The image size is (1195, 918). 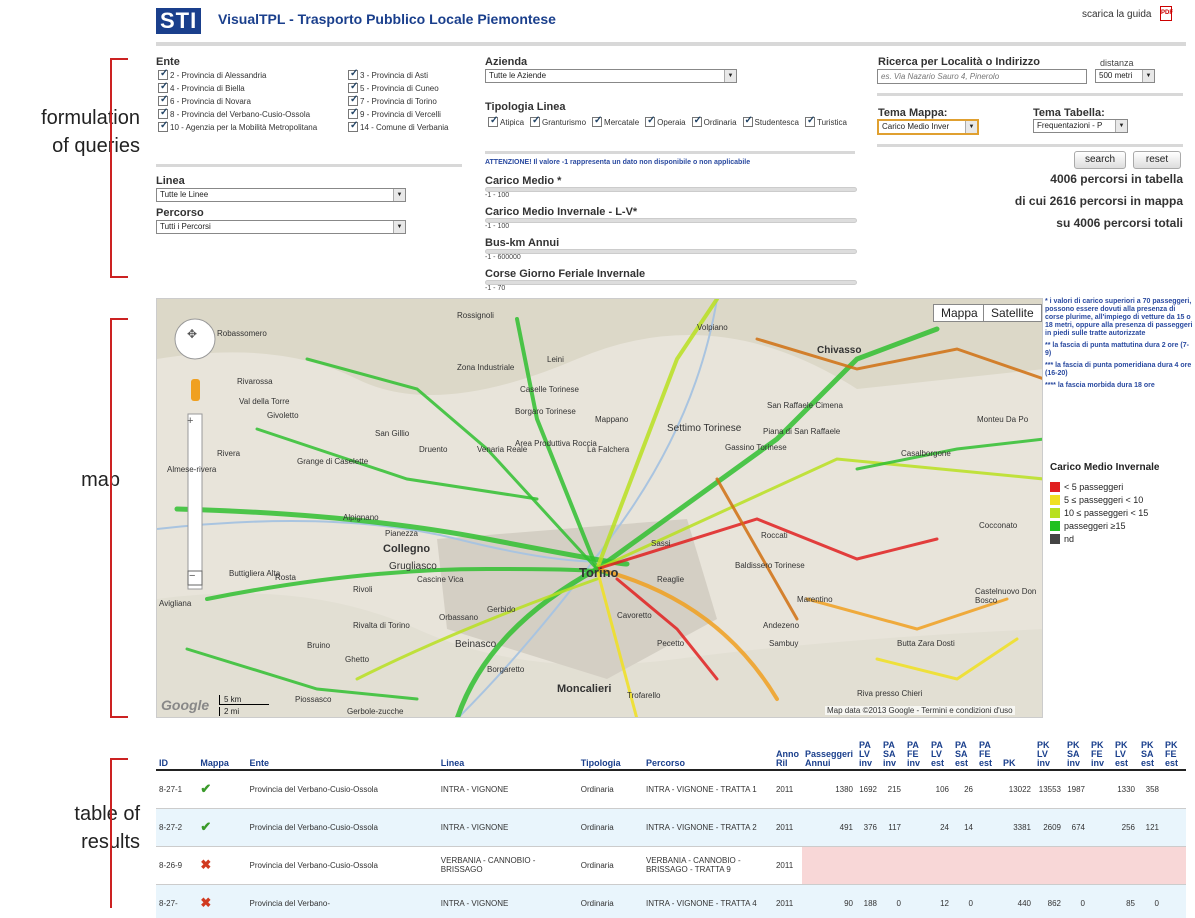 What do you see at coordinates (408, 100) in the screenshot?
I see `ente-checkbox: 7 - Provincia di Torino` at bounding box center [408, 100].